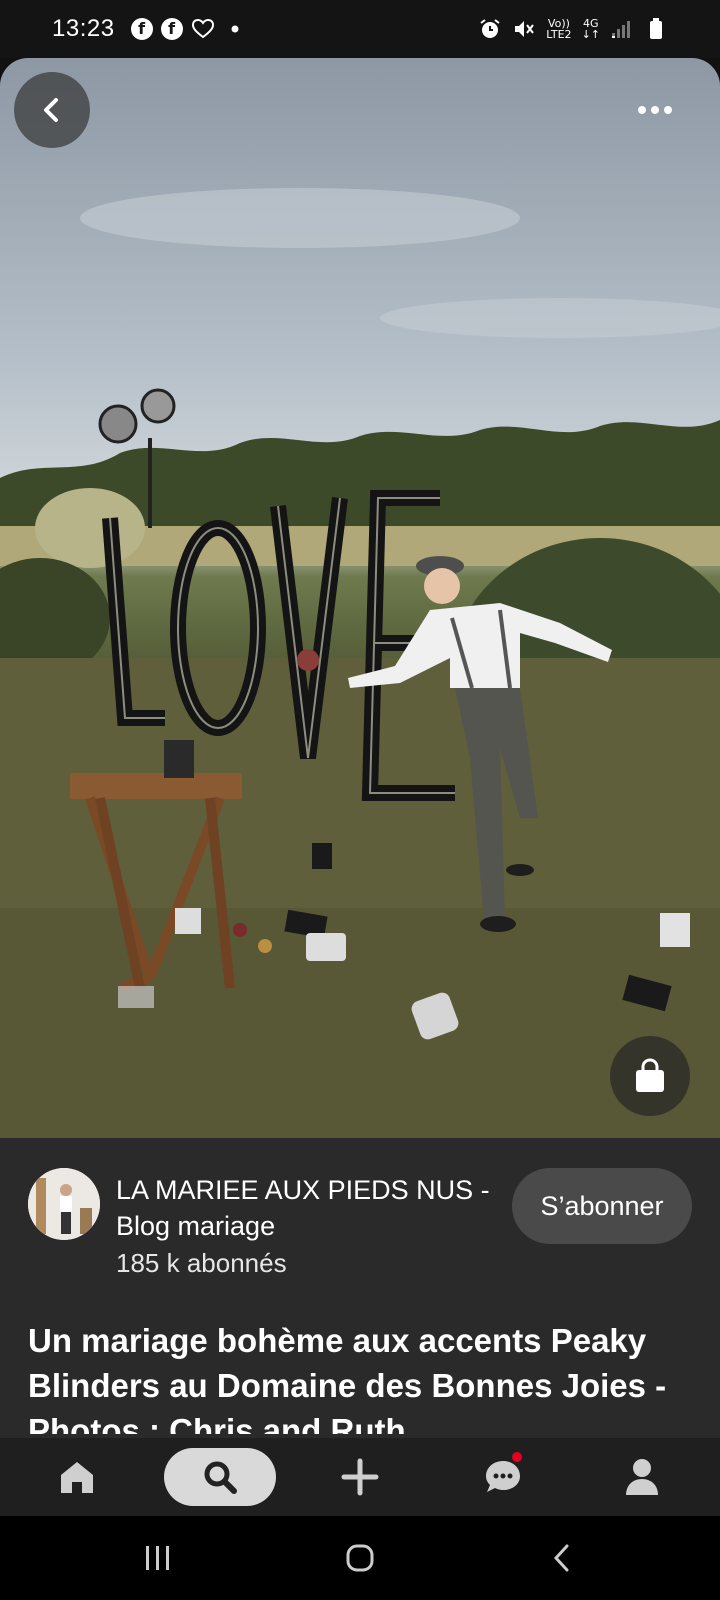 The height and width of the screenshot is (1600, 720). I want to click on network-bottom: LTE2, so click(559, 34).